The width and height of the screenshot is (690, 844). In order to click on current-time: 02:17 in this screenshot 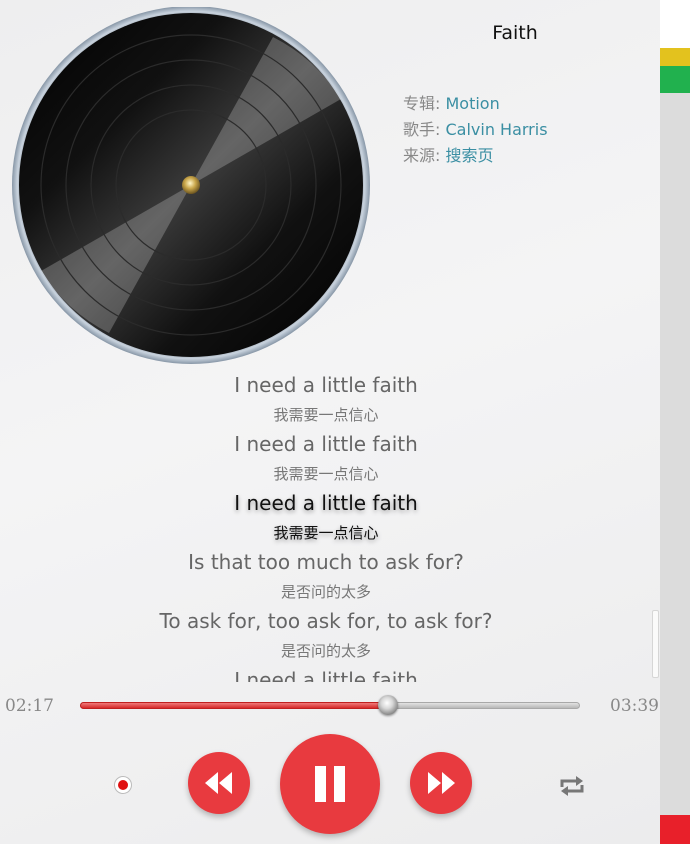, I will do `click(29, 706)`.